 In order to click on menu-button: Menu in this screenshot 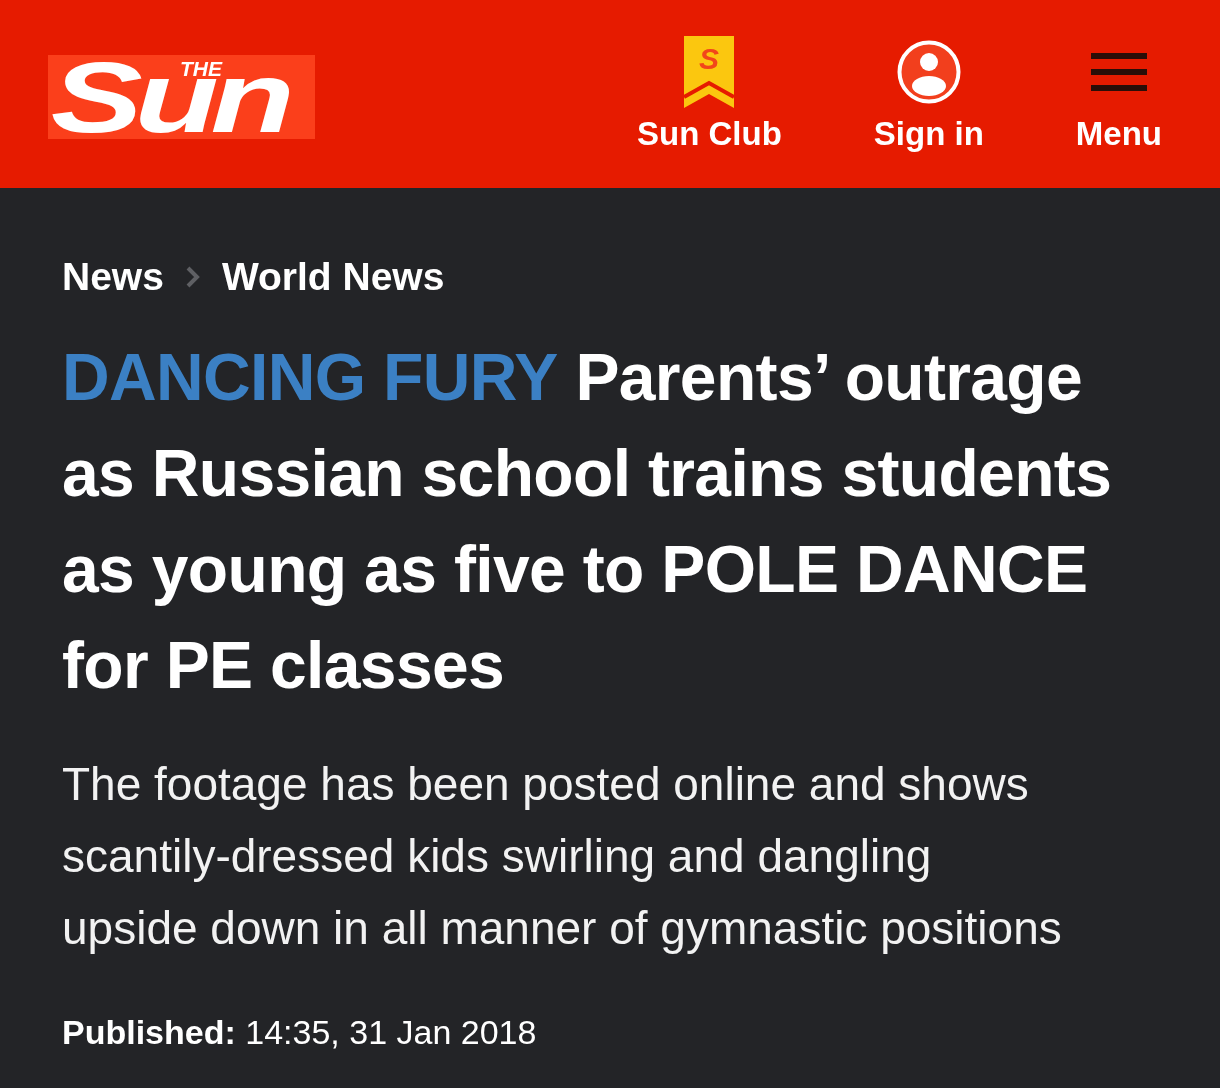, I will do `click(1118, 94)`.